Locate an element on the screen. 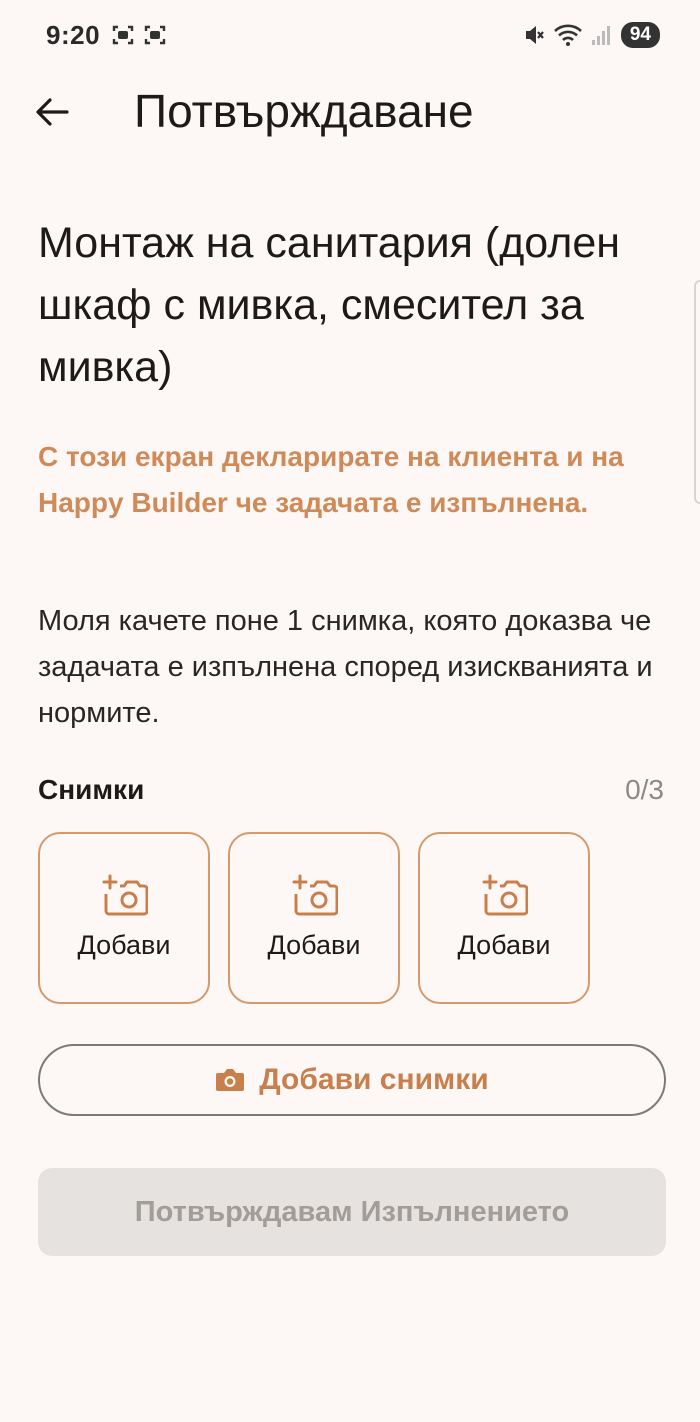 The width and height of the screenshot is (700, 1422). photo-slot-2: Добави is located at coordinates (314, 918).